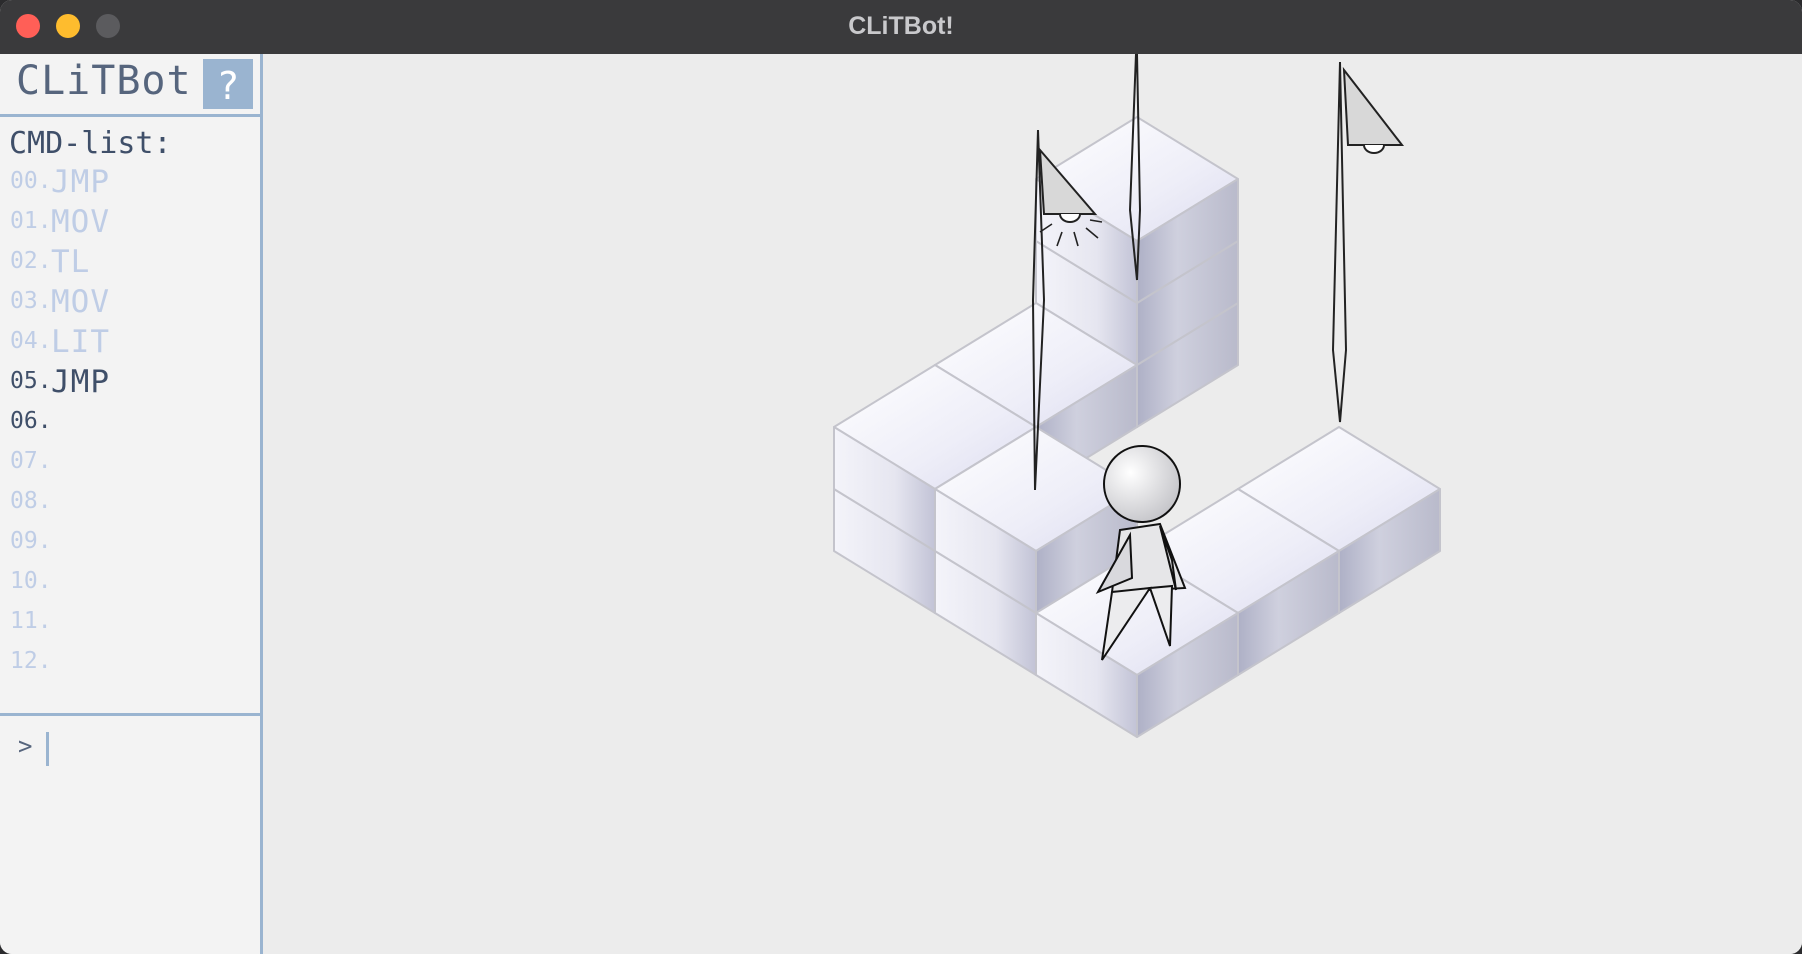 This screenshot has height=954, width=1802. I want to click on command-input, so click(151, 749).